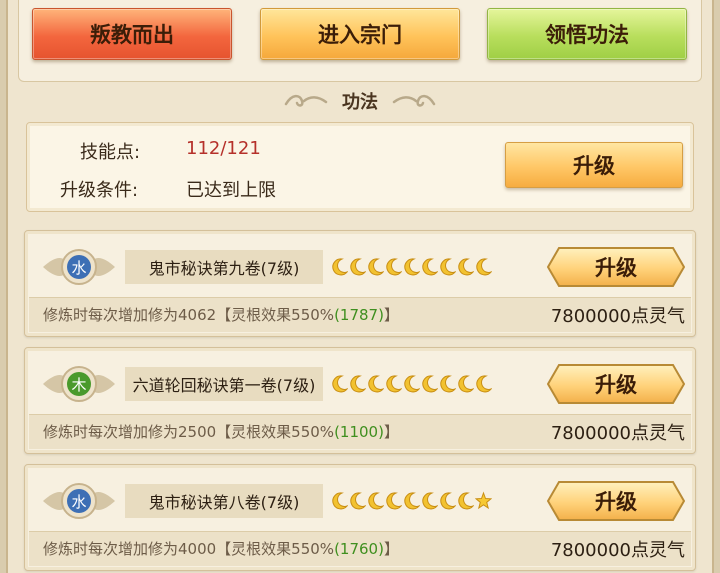  Describe the element at coordinates (231, 190) in the screenshot. I see `upgrade-condition-value: 已达到上限` at that location.